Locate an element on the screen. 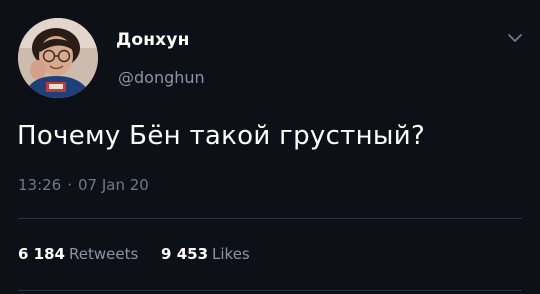 The width and height of the screenshot is (540, 294). retweets-count: 6 184 is located at coordinates (41, 254).